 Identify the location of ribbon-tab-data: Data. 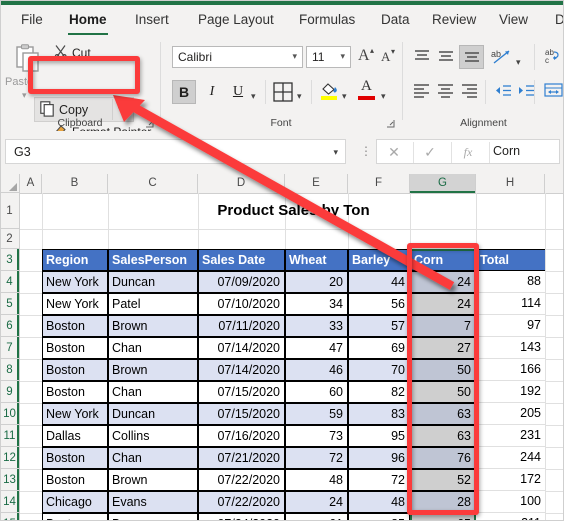
(395, 20).